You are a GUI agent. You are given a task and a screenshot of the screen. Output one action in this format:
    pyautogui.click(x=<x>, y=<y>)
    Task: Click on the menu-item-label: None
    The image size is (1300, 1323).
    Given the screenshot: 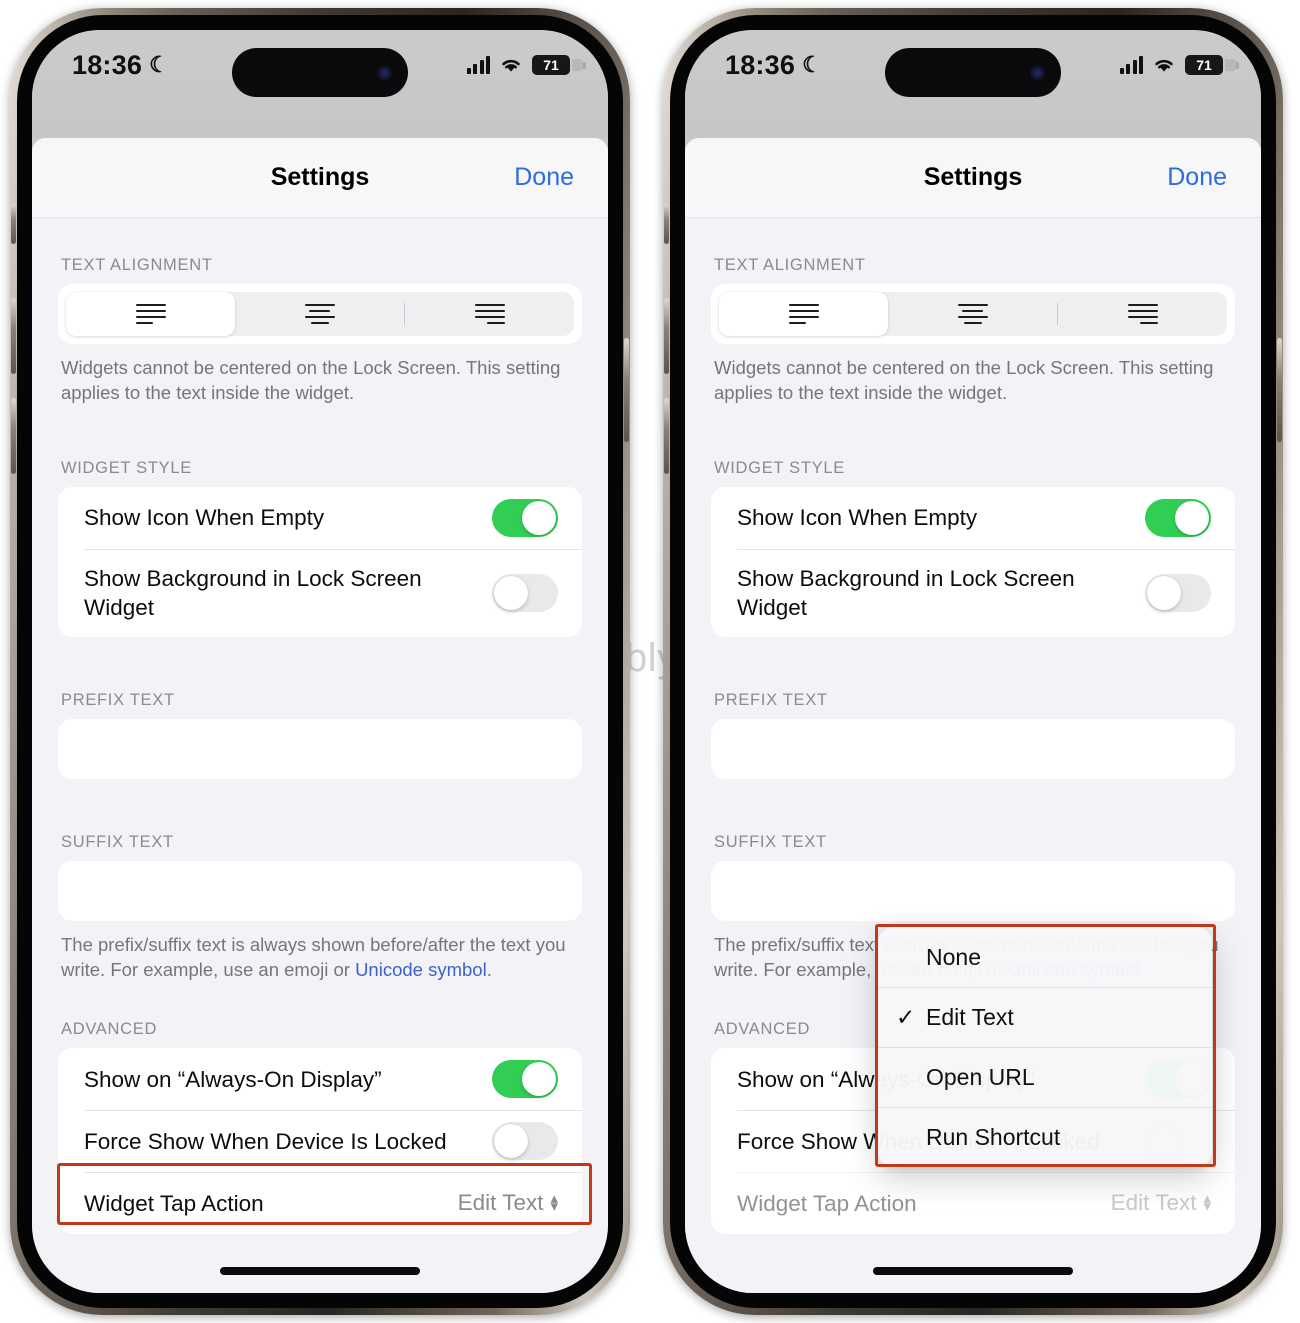 What is the action you would take?
    pyautogui.click(x=953, y=956)
    